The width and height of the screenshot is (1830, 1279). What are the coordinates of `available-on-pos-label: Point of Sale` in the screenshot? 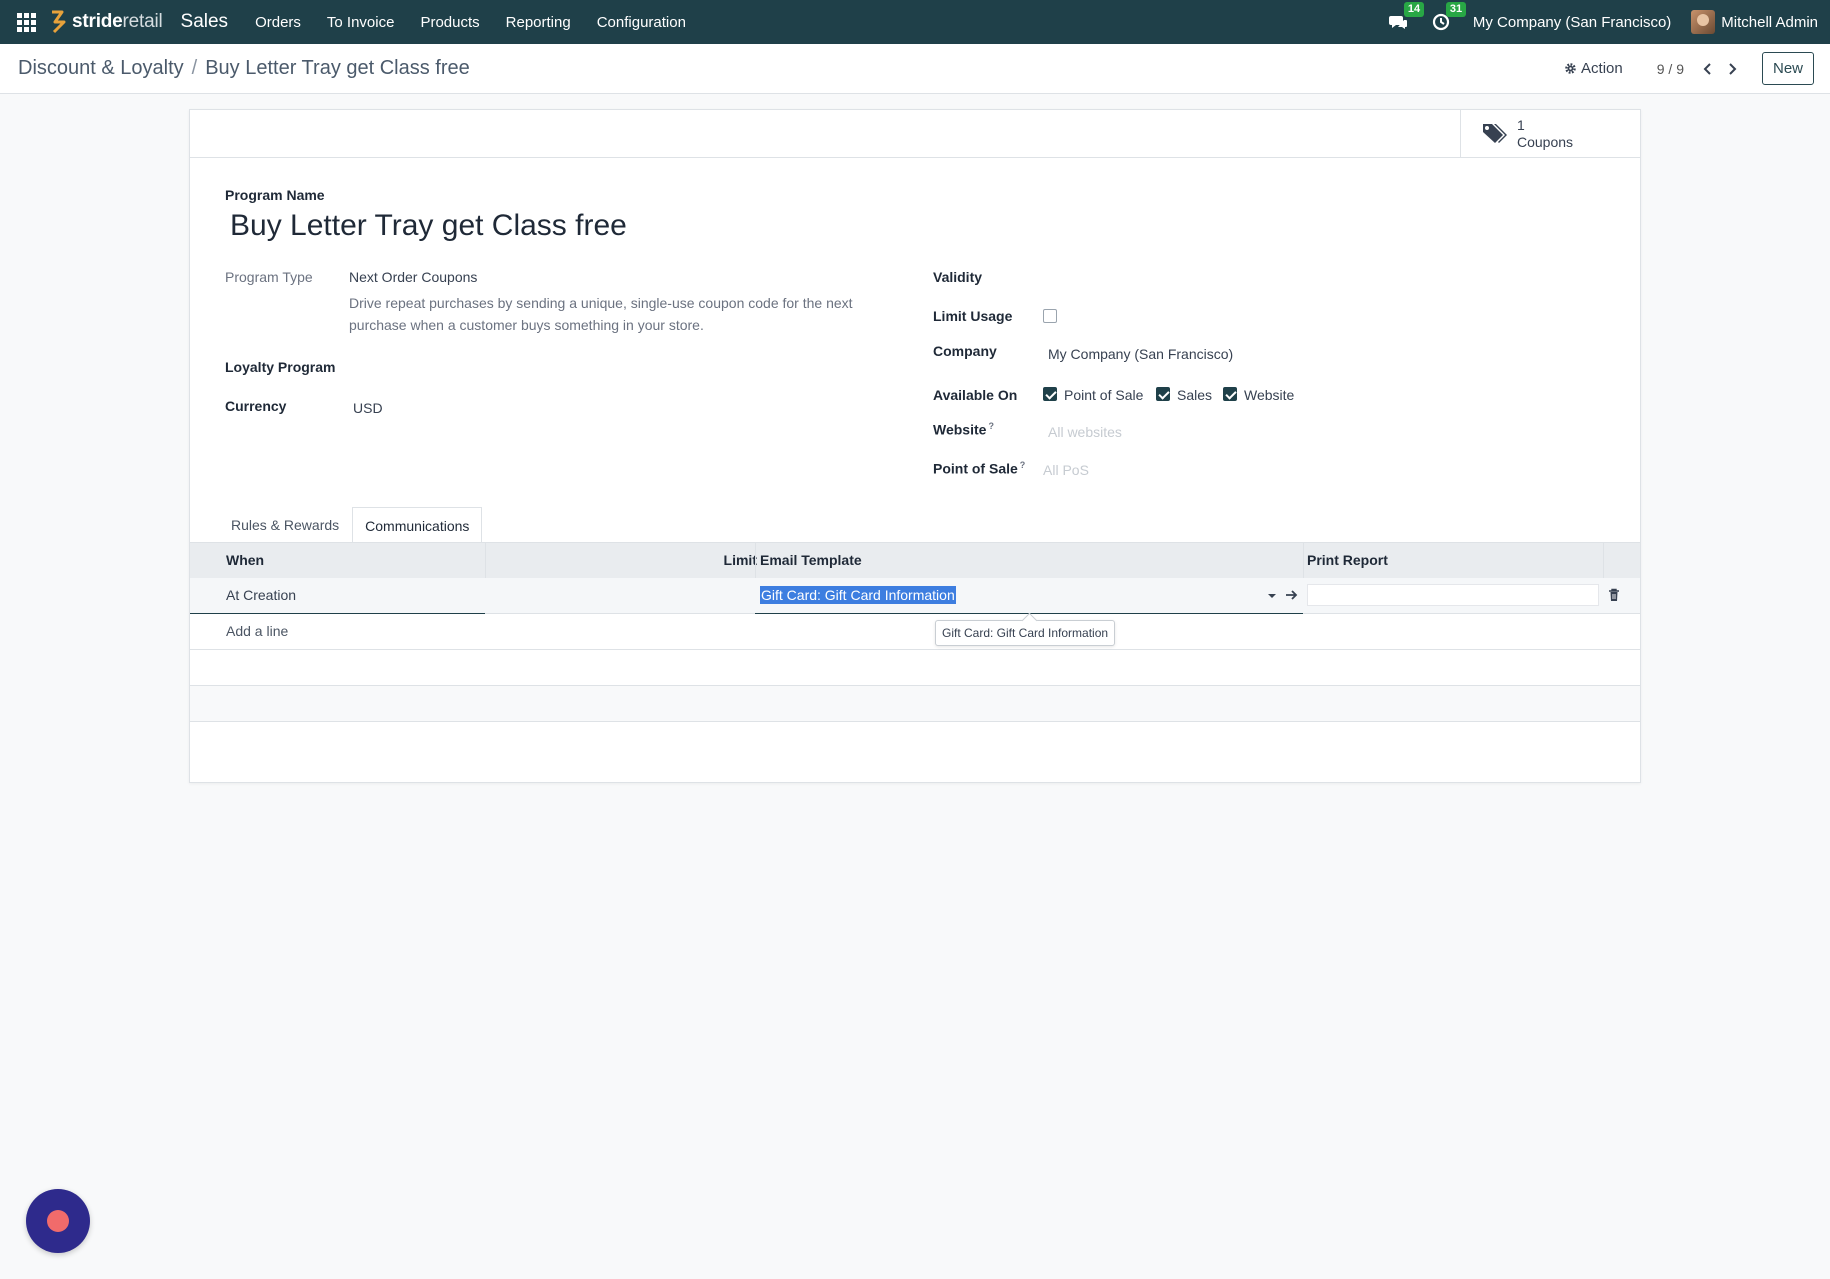 It's located at (1104, 395).